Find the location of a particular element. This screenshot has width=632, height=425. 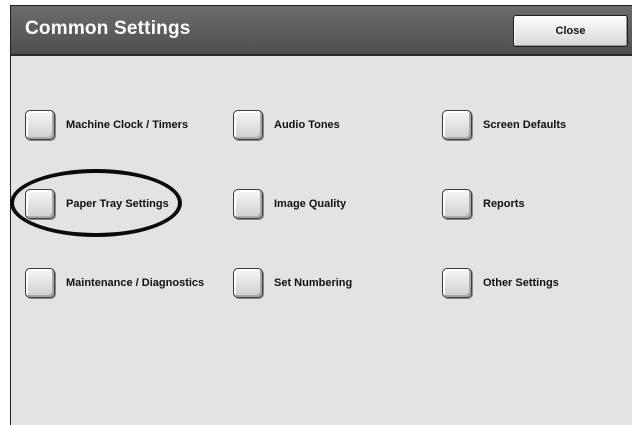

maintenance-diagnostics-label: Maintenance / Diagnostics is located at coordinates (135, 283).